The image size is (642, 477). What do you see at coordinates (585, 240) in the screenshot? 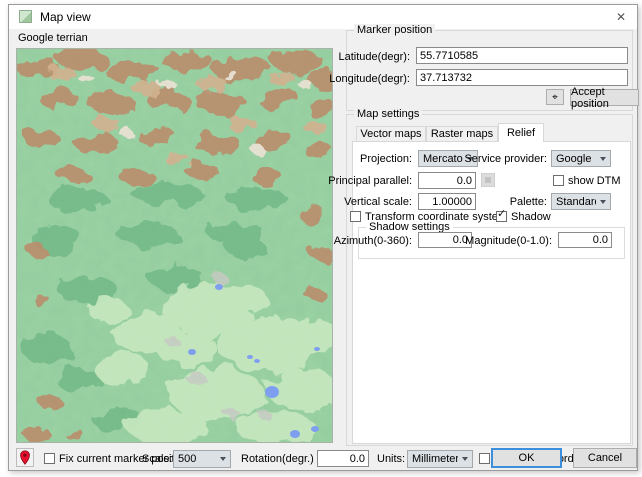
I see `magnitude-field` at bounding box center [585, 240].